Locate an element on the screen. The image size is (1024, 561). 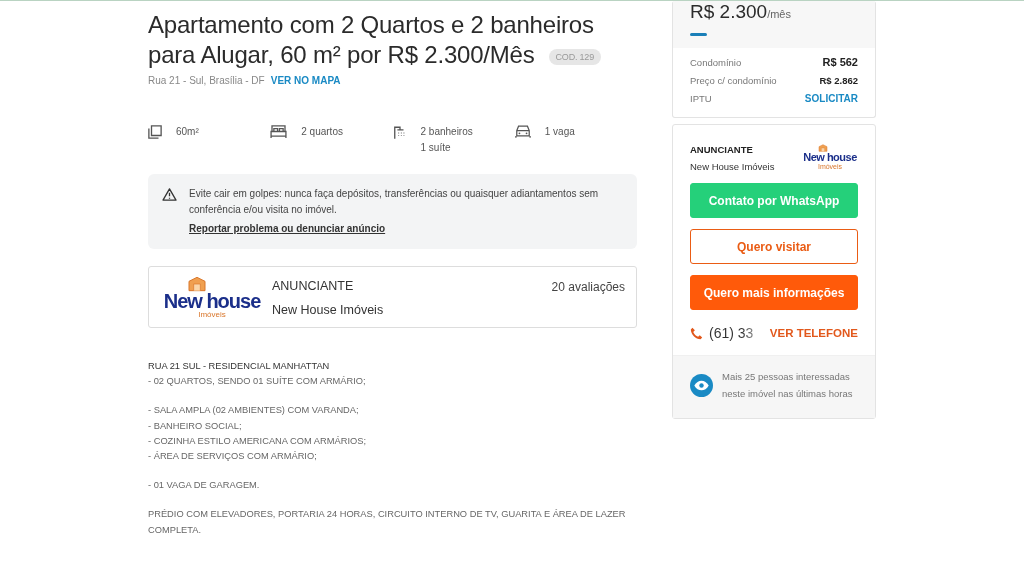
code-badge: COD. 129 is located at coordinates (574, 56).